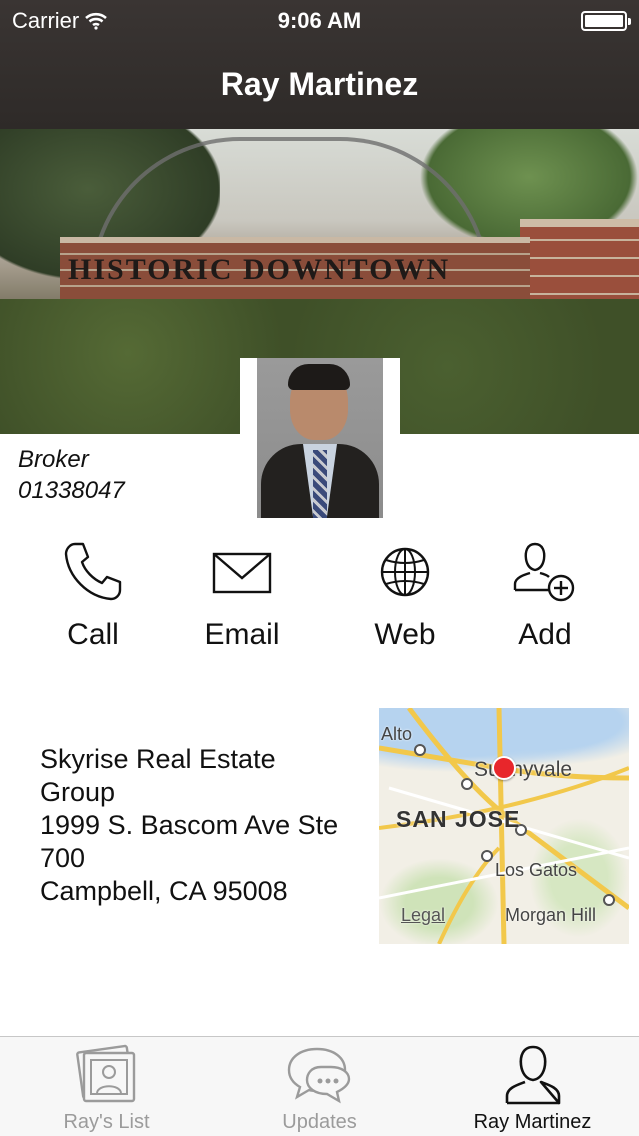  I want to click on tab-ray-martinez: Ray Martinez, so click(532, 1086).